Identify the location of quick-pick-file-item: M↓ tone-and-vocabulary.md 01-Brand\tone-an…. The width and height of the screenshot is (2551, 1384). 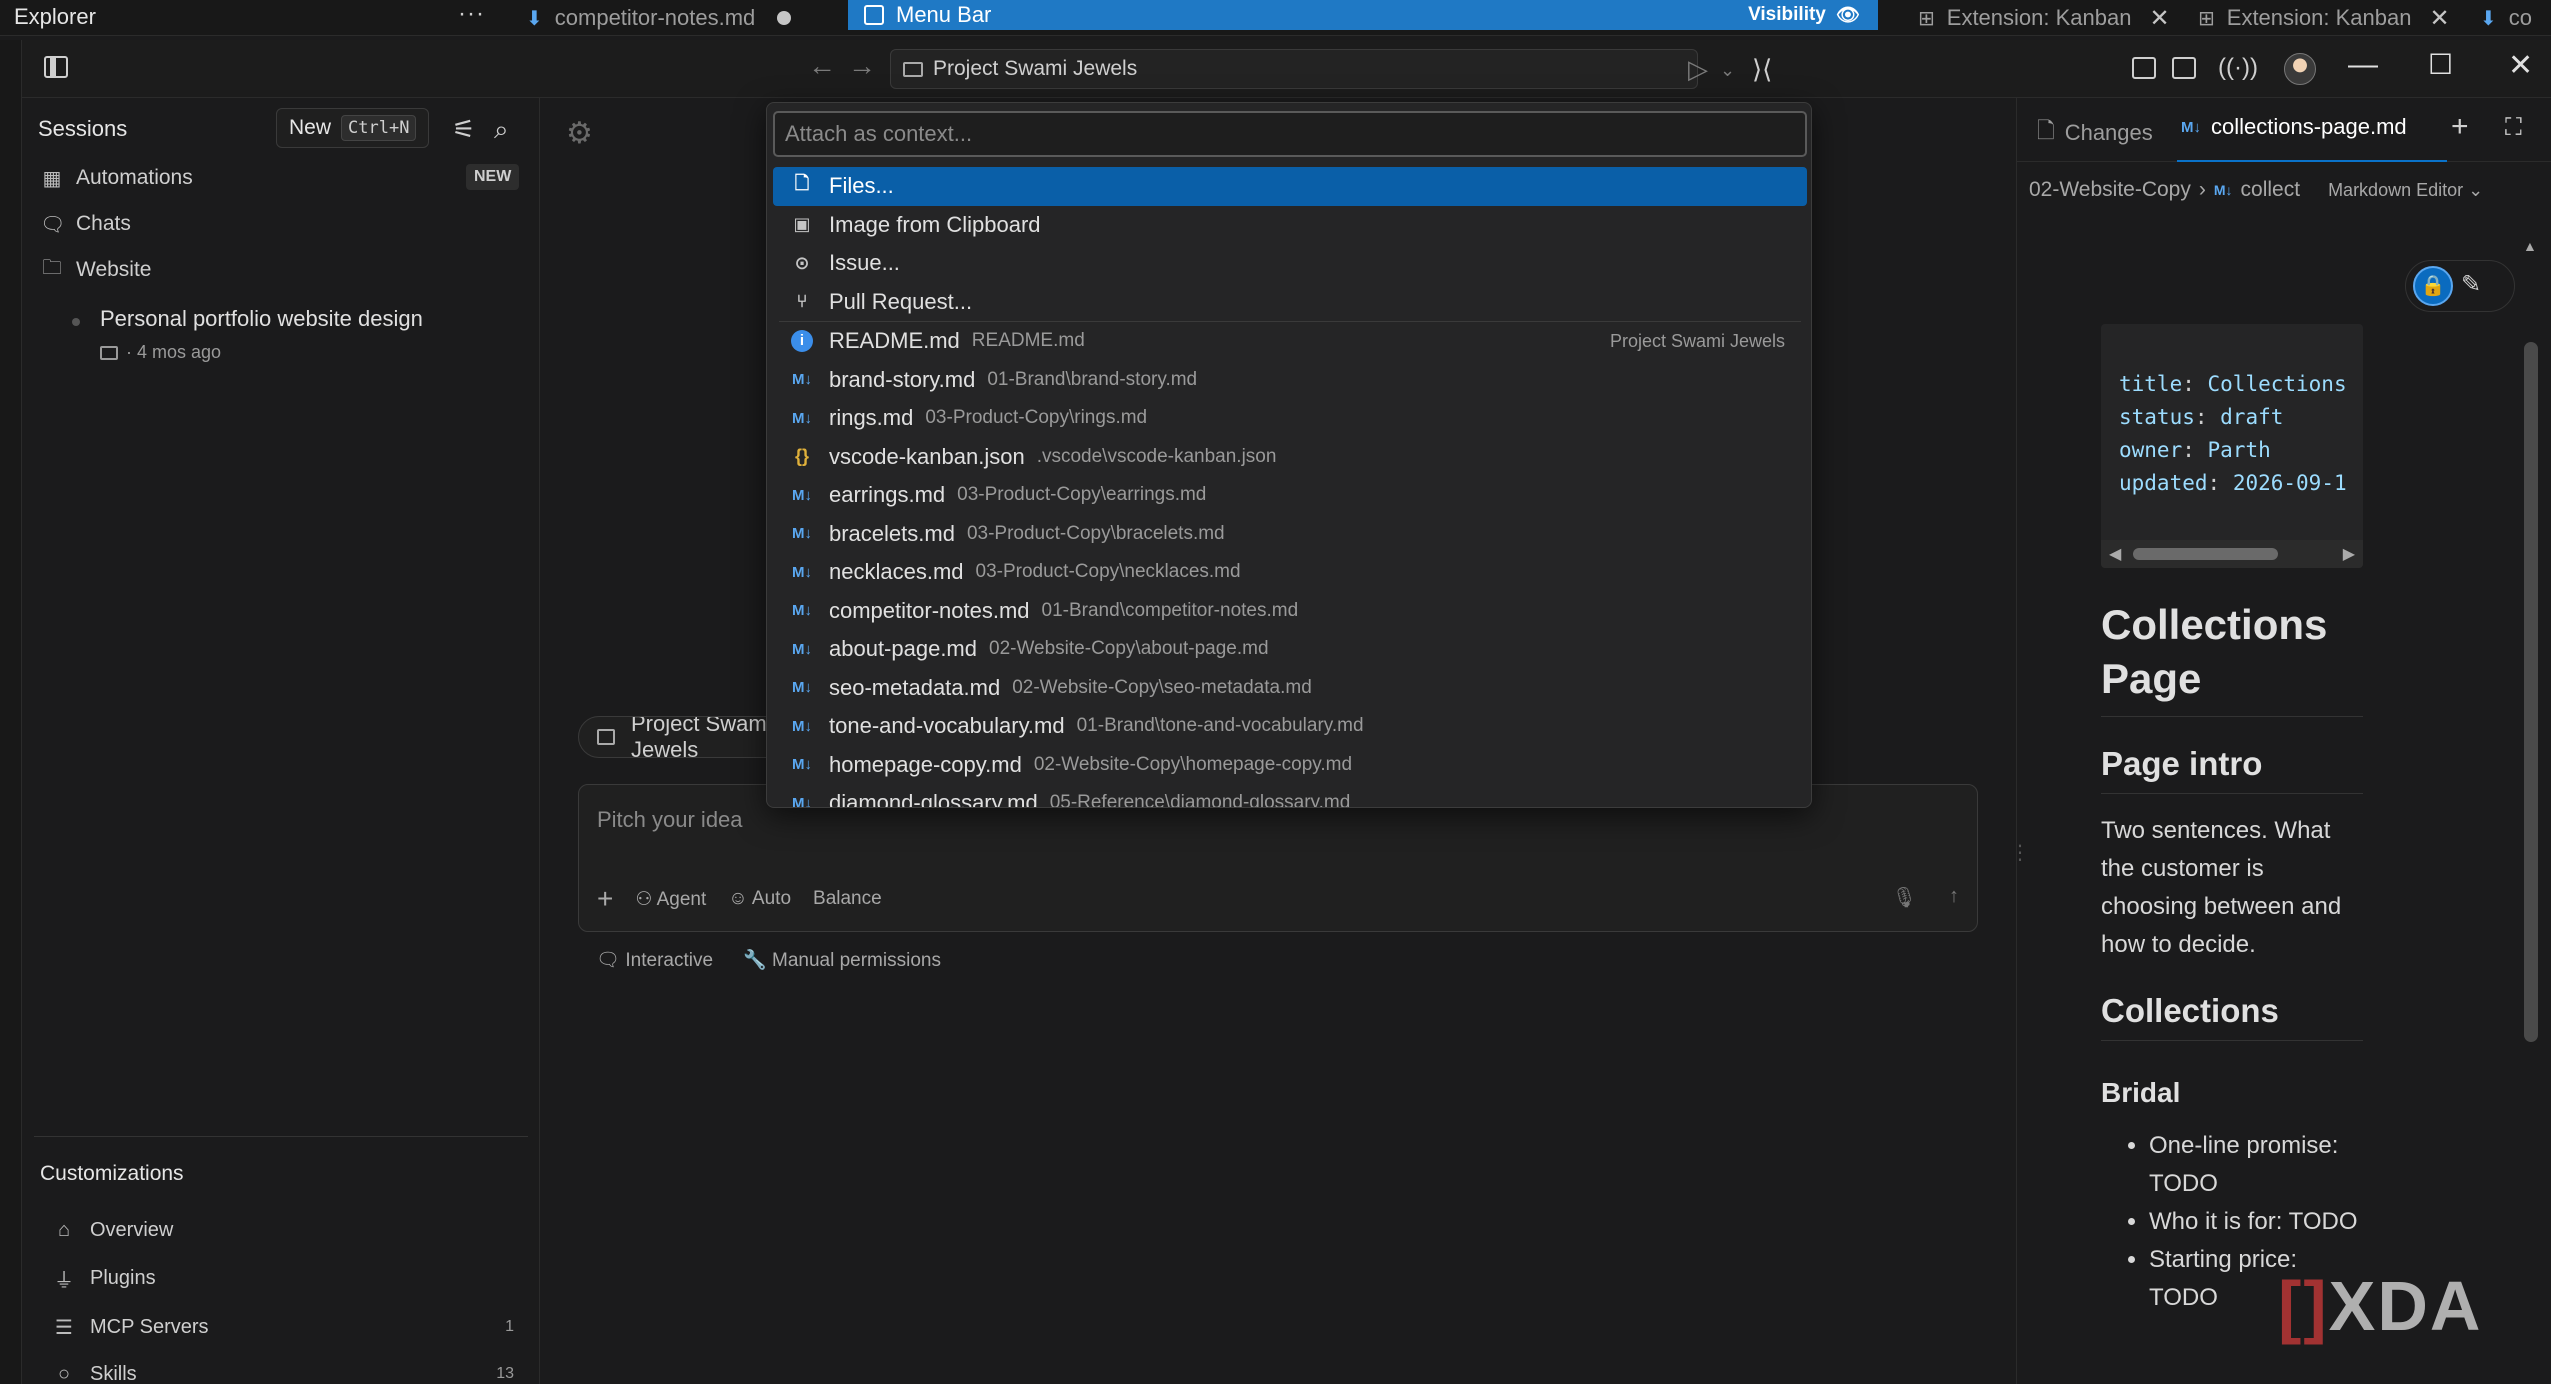
(1290, 726).